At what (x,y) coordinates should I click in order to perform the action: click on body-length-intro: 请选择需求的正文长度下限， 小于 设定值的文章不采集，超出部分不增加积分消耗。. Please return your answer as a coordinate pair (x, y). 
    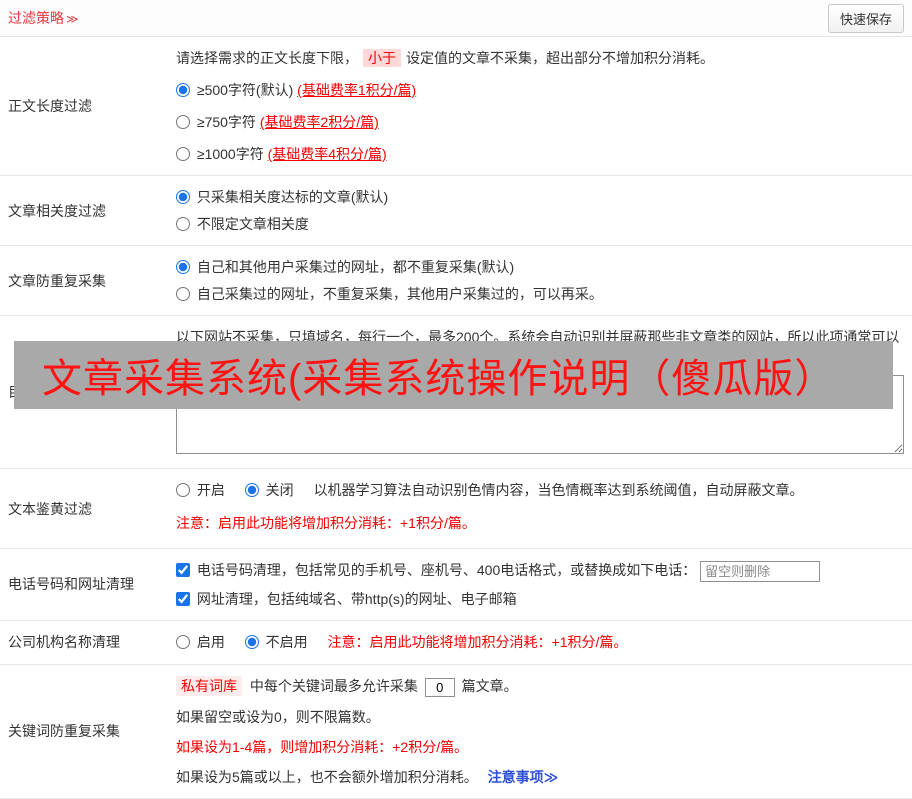
    Looking at the image, I should click on (445, 58).